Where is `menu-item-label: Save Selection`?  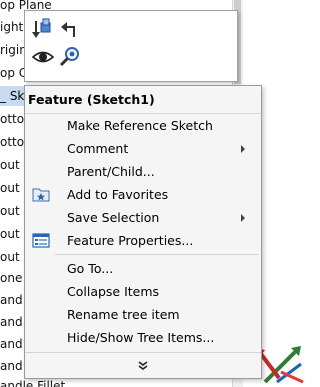
menu-item-label: Save Selection is located at coordinates (113, 217).